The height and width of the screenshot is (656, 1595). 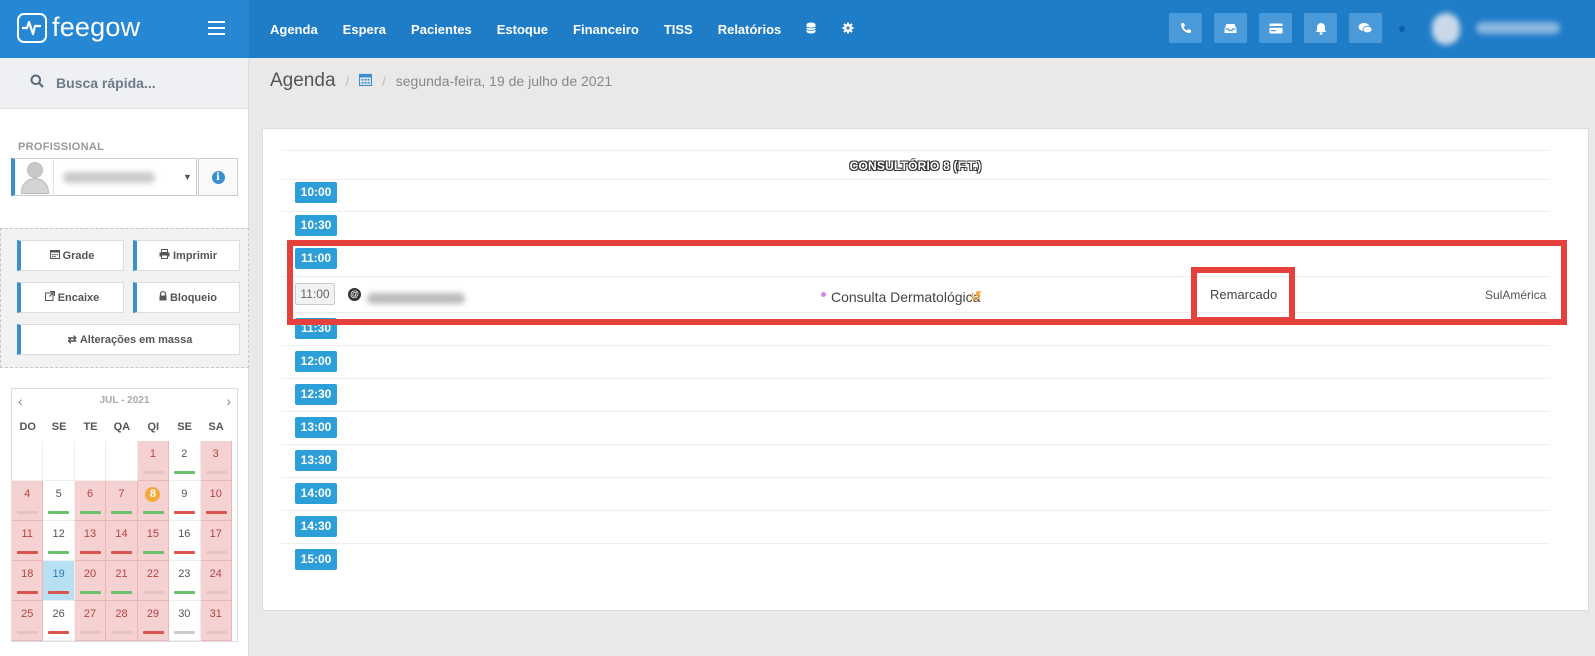 I want to click on calendar-day: 27, so click(x=90, y=621).